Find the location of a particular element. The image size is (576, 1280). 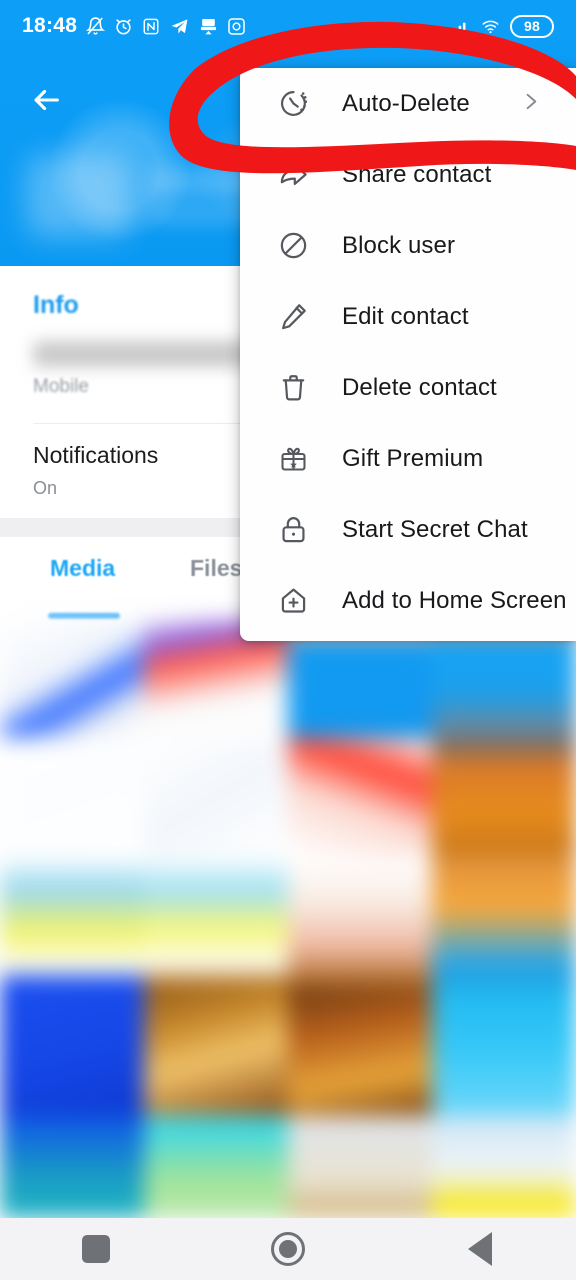

menu-item-label: Start Secret Chat is located at coordinates (435, 529).